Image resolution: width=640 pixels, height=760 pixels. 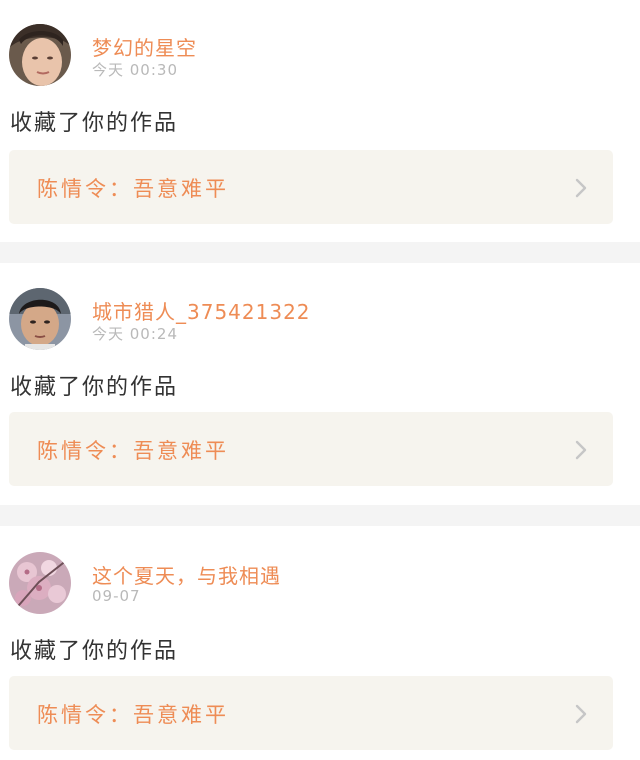 I want to click on user-name: 梦幻的星空, so click(x=144, y=46).